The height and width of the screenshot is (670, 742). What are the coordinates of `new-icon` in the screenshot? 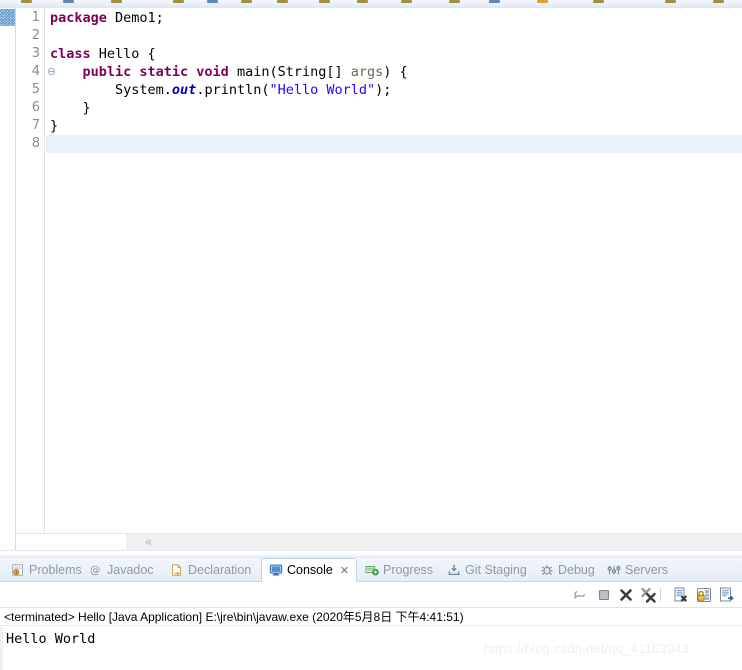 It's located at (27, 2).